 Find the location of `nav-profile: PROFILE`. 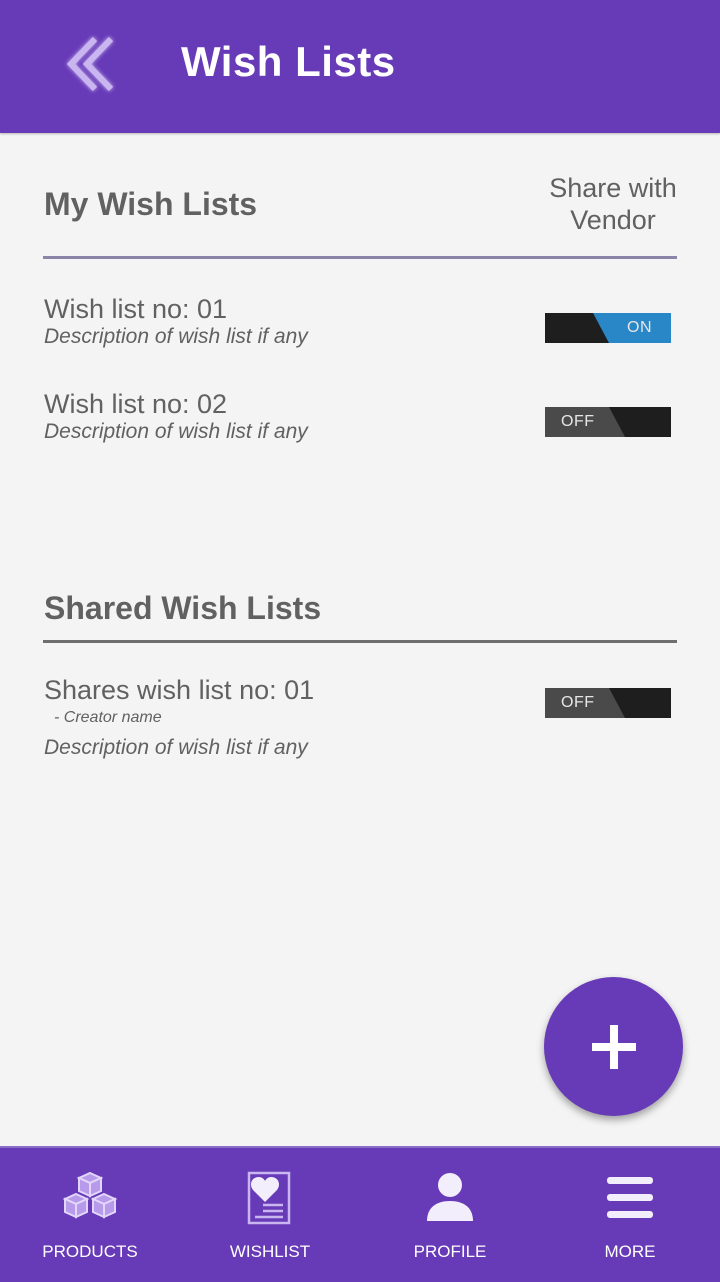

nav-profile: PROFILE is located at coordinates (450, 1215).